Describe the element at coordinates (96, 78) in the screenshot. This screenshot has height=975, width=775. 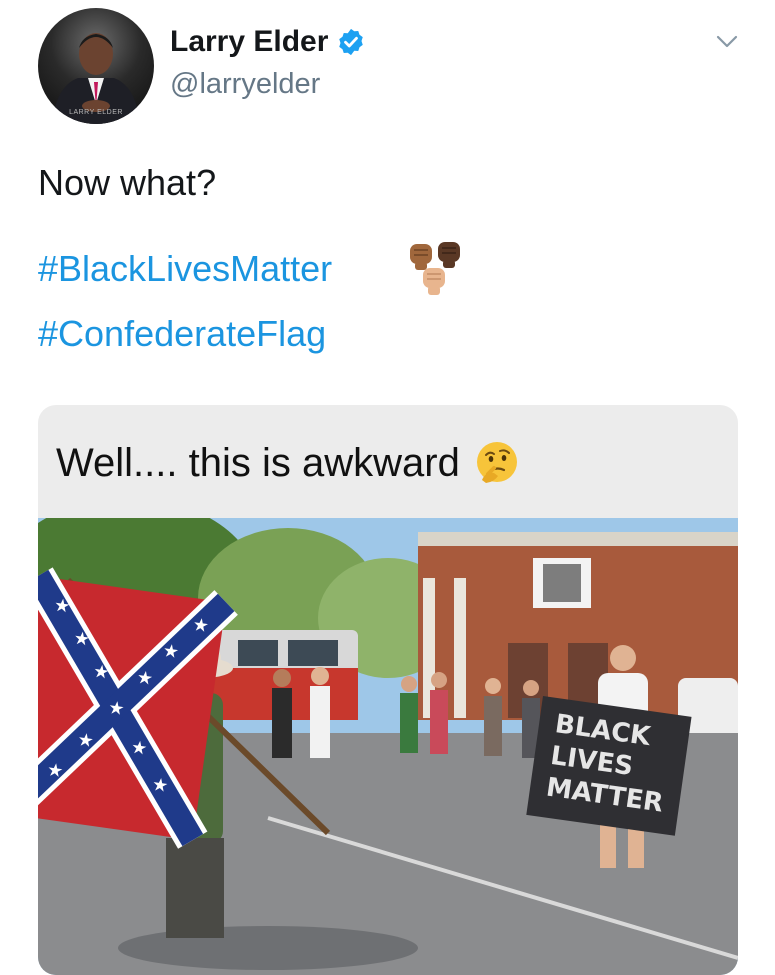
I see `avatar-portrait-icon` at that location.